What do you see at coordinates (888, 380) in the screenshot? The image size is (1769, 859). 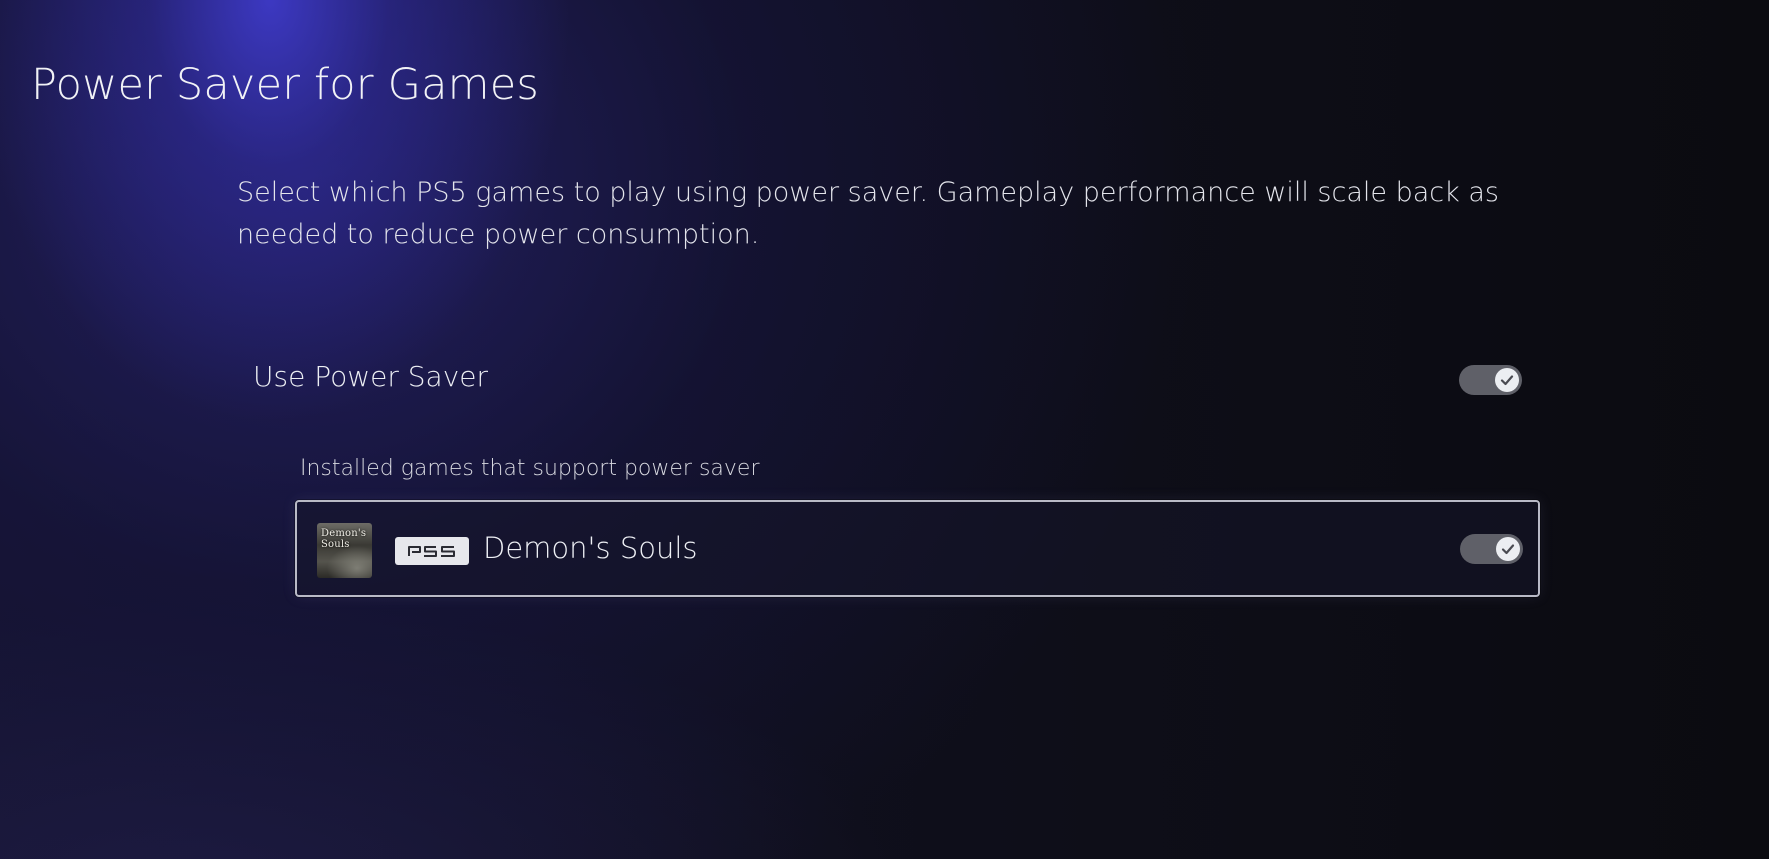 I see `use-power-saver-row: Use Power Saver` at bounding box center [888, 380].